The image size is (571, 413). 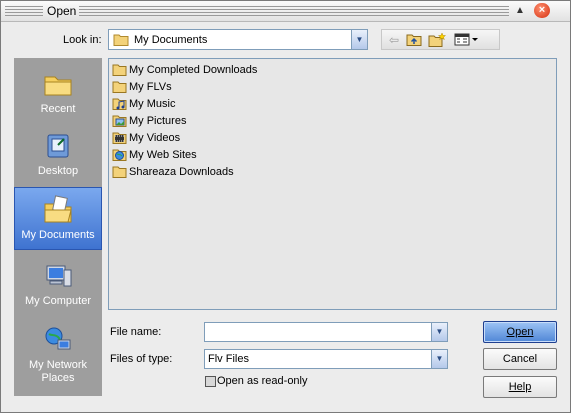 What do you see at coordinates (238, 39) in the screenshot?
I see `look-in-combo: My Documents ▼` at bounding box center [238, 39].